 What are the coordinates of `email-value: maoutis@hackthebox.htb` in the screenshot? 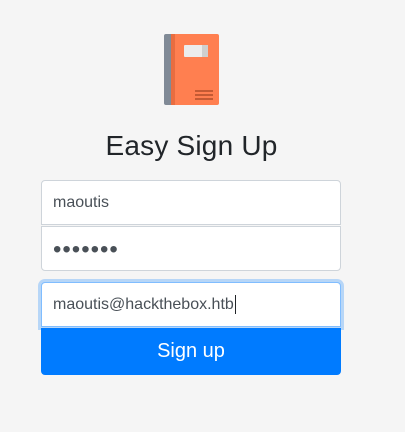 It's located at (143, 304).